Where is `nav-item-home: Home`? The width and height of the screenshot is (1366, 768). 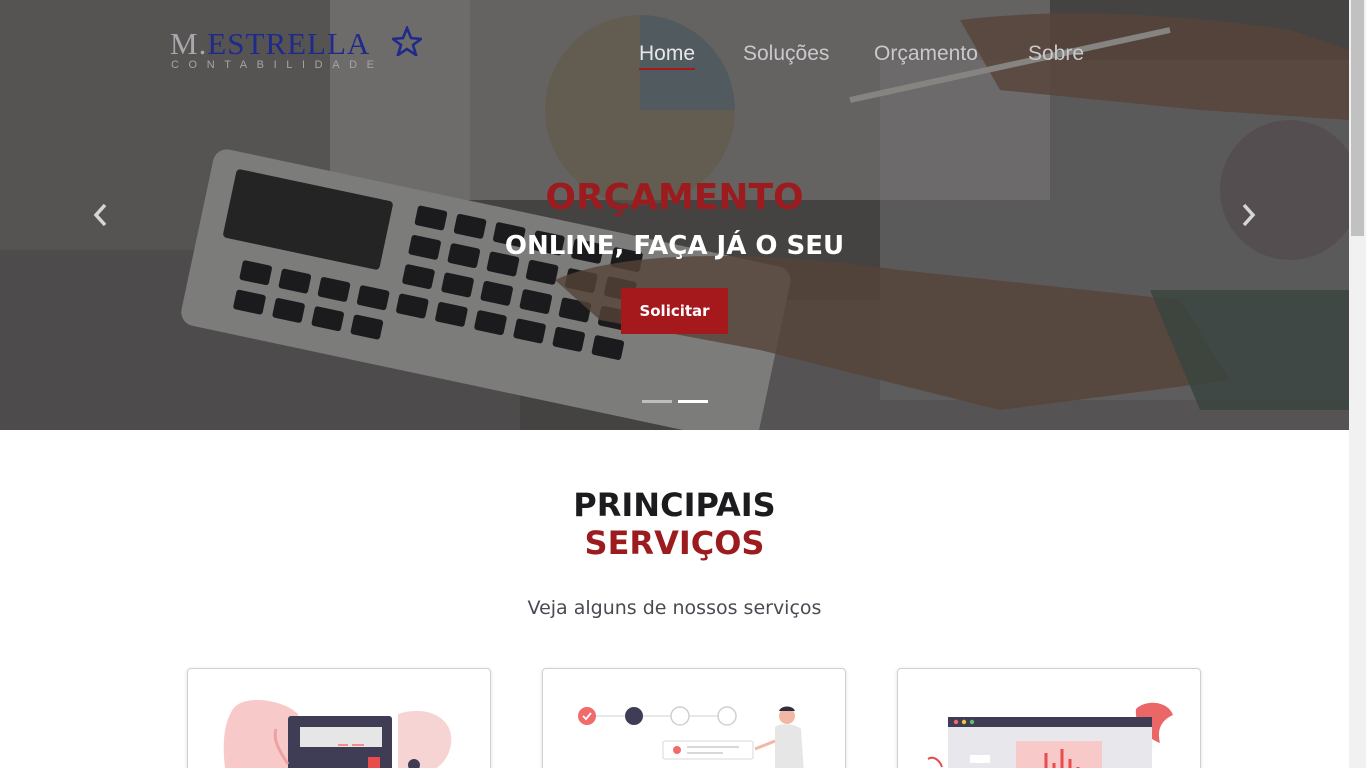 nav-item-home: Home is located at coordinates (667, 55).